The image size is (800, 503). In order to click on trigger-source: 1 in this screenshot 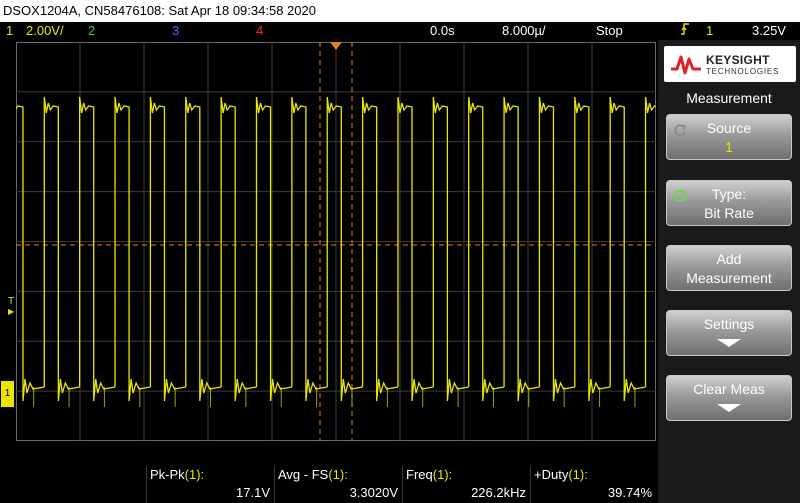, I will do `click(709, 31)`.